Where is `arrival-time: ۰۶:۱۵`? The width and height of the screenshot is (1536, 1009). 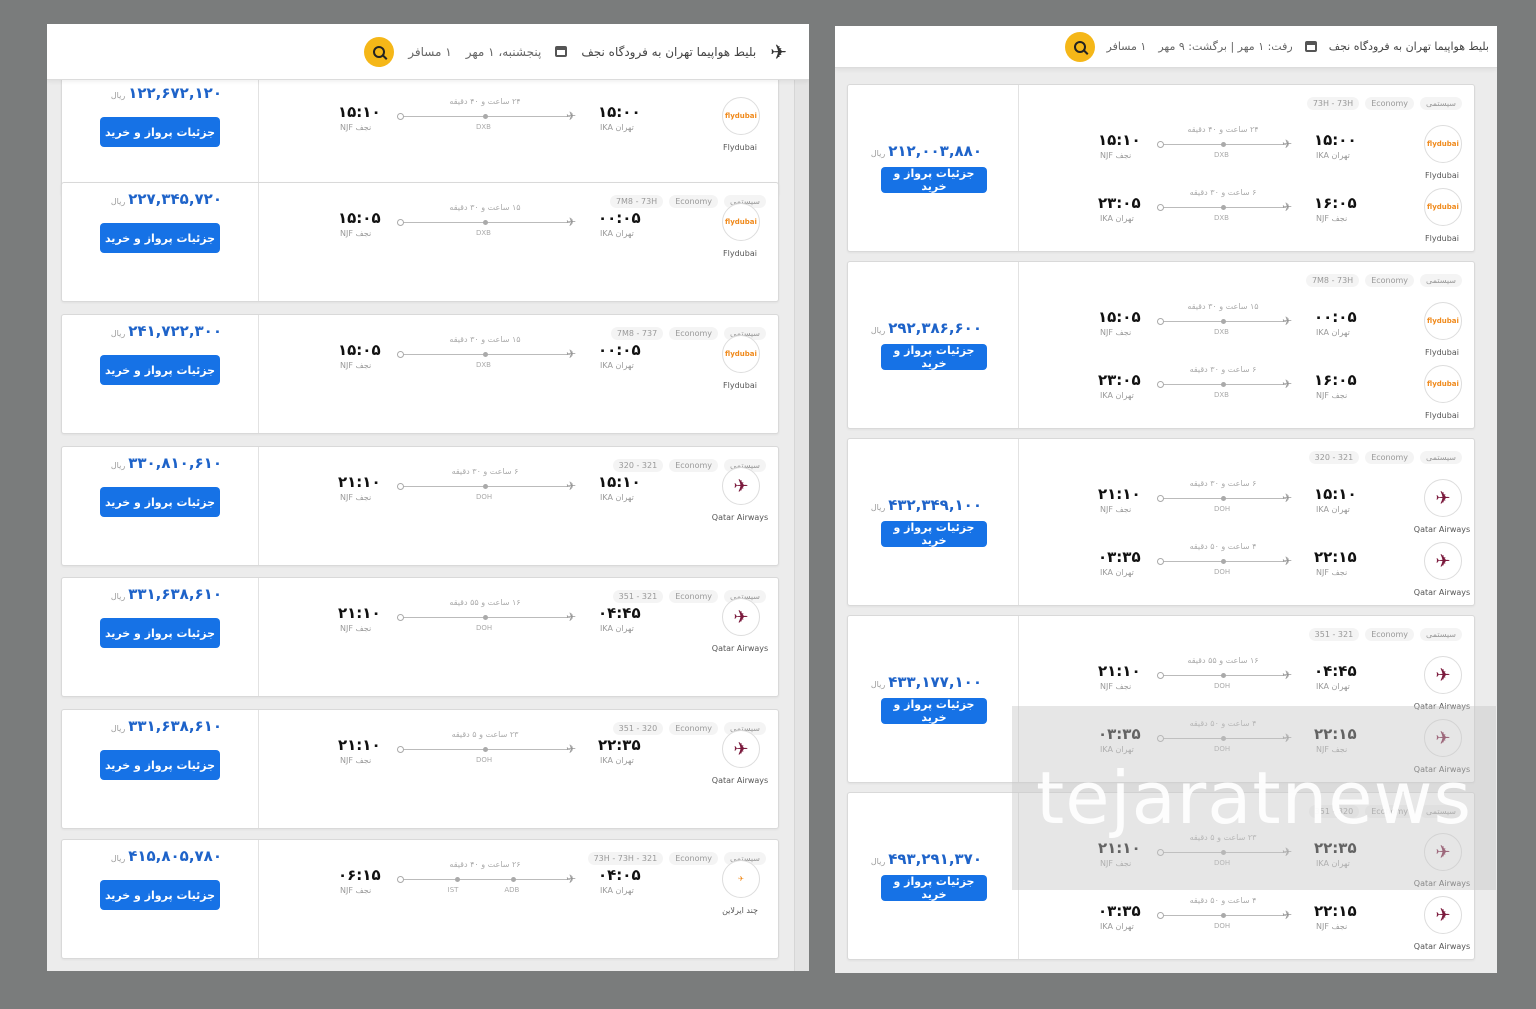
arrival-time: ۰۶:۱۵ is located at coordinates (359, 875).